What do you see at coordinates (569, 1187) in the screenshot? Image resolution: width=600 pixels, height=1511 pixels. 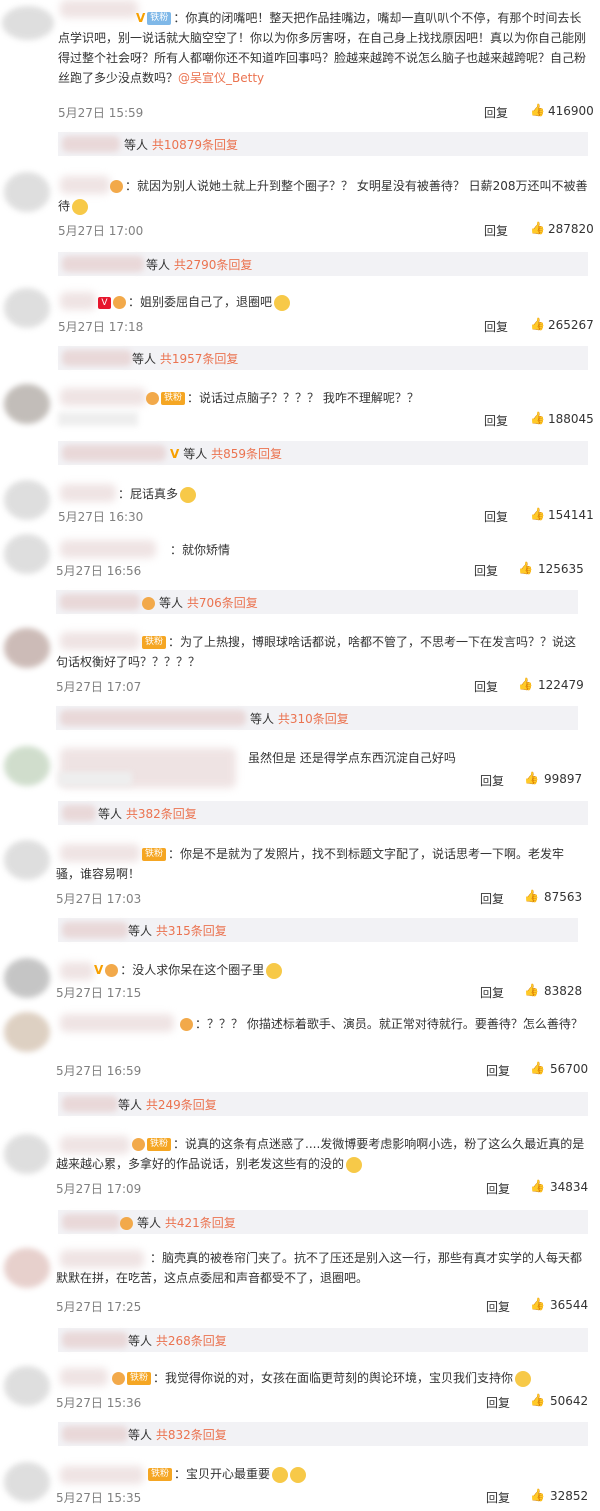 I see `like-count: 34834` at bounding box center [569, 1187].